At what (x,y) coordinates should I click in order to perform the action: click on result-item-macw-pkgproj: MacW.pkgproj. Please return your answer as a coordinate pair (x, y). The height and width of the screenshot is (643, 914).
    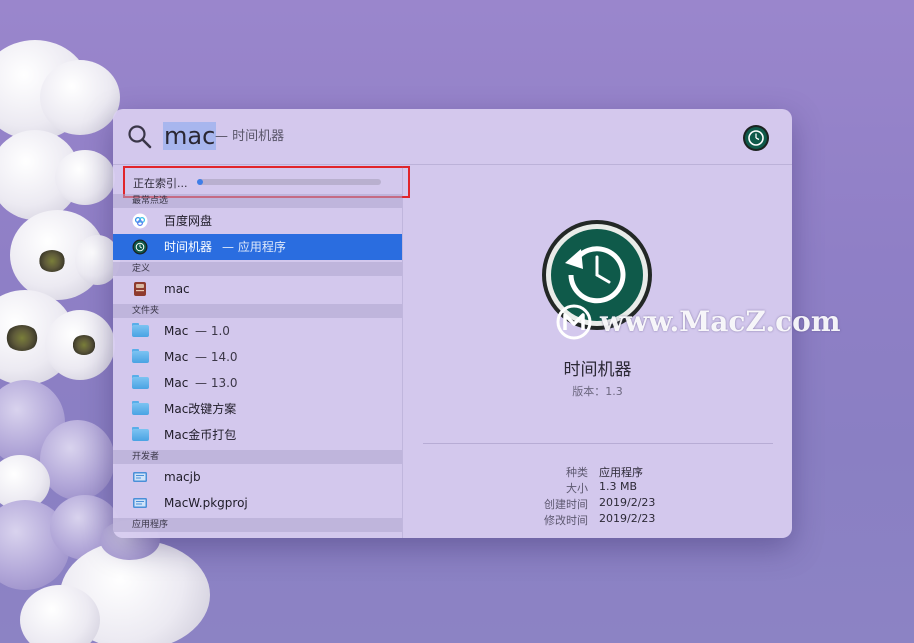
    Looking at the image, I should click on (257, 503).